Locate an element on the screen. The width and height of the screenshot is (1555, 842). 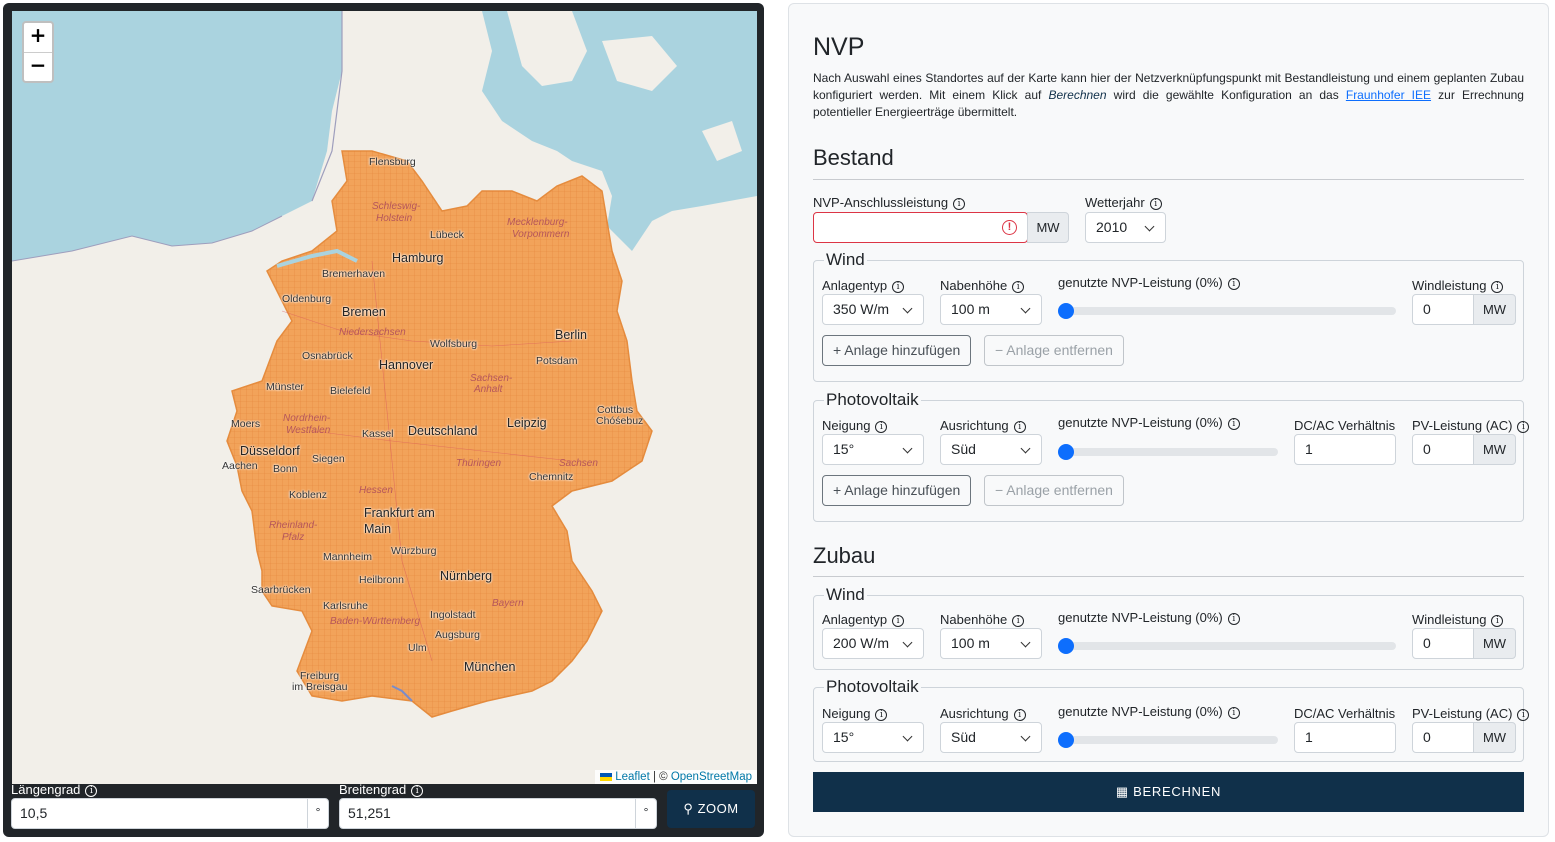
zoom-out-button: − is located at coordinates (38, 66).